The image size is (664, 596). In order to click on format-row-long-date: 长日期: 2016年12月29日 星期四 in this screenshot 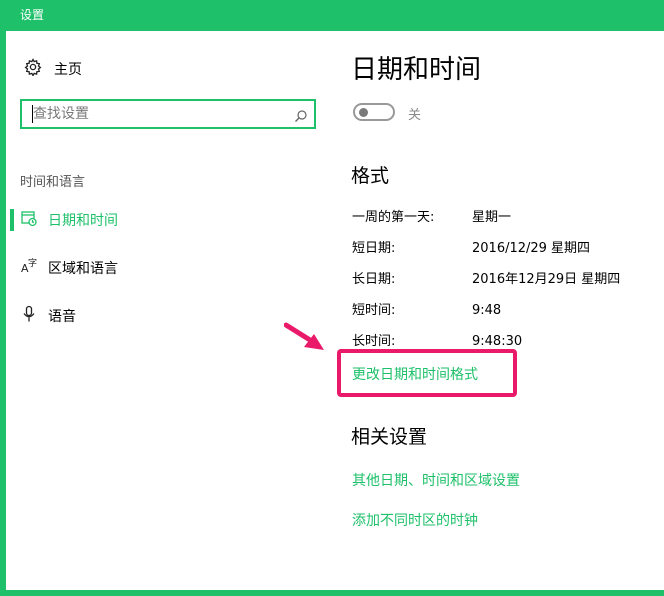, I will do `click(486, 280)`.